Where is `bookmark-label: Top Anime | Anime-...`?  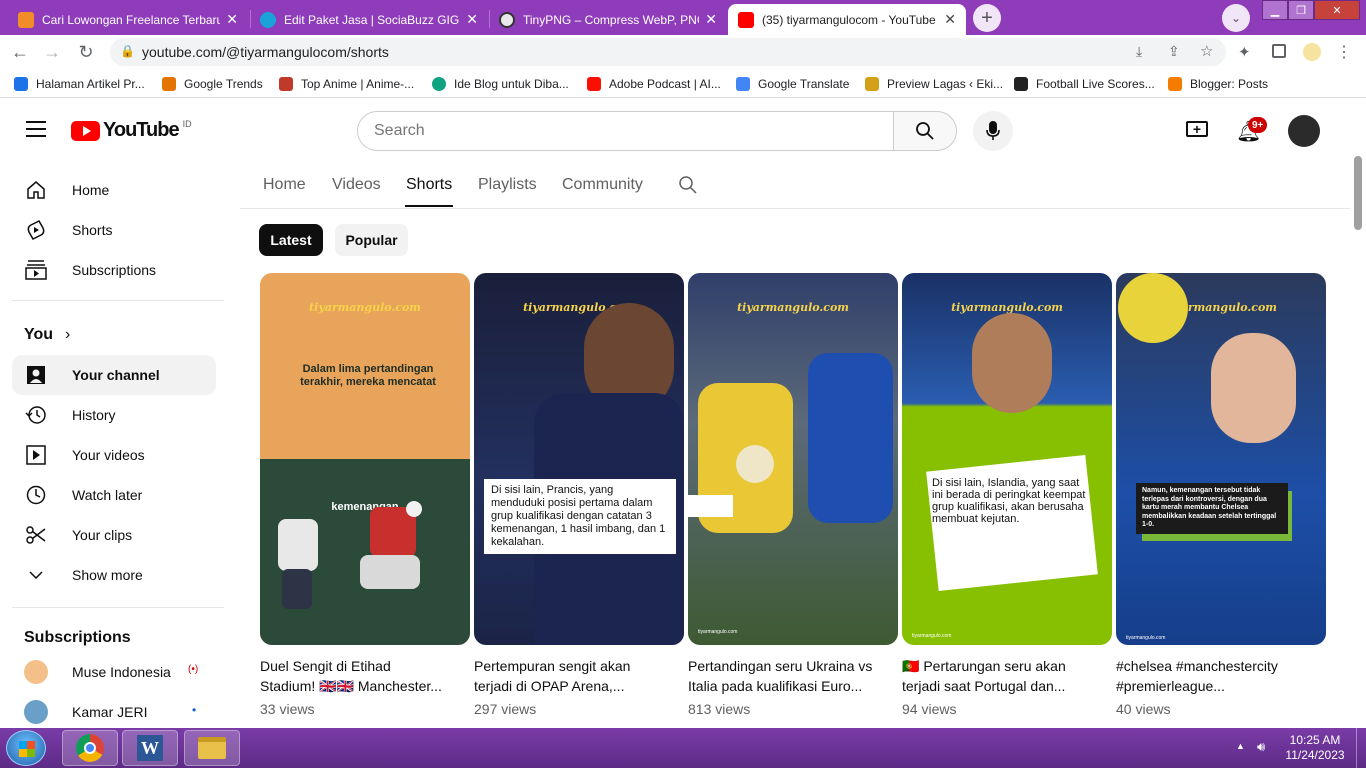
bookmark-label: Top Anime | Anime-... is located at coordinates (358, 84).